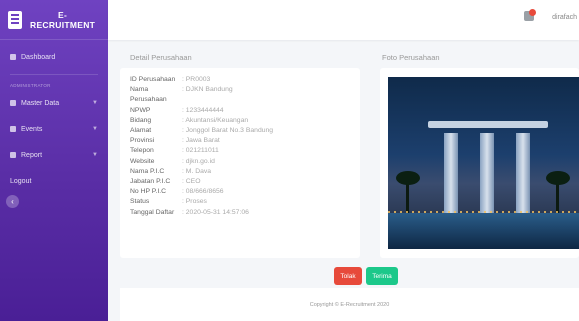 Image resolution: width=579 pixels, height=321 pixels. What do you see at coordinates (140, 110) in the screenshot?
I see `detail-label: NPWP` at bounding box center [140, 110].